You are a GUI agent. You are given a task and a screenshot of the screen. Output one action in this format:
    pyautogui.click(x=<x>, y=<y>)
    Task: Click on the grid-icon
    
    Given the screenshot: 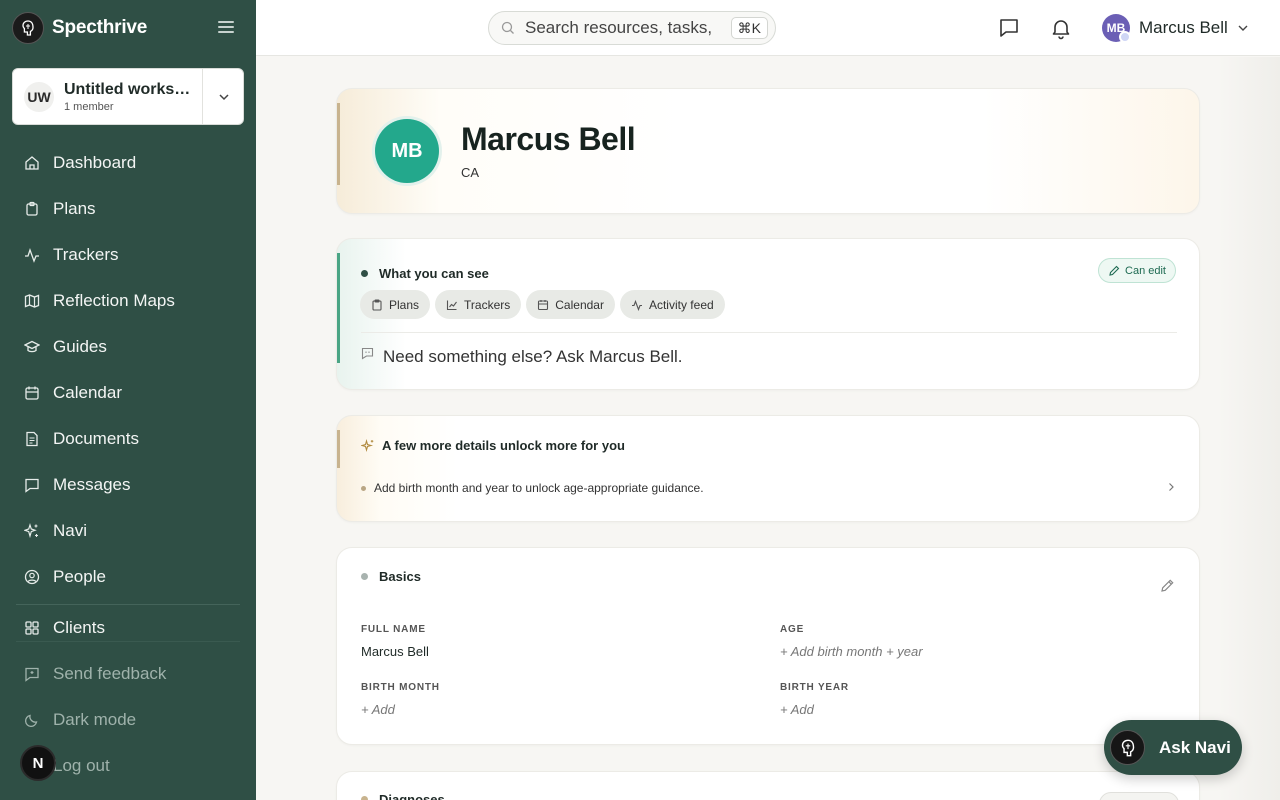 What is the action you would take?
    pyautogui.click(x=32, y=628)
    